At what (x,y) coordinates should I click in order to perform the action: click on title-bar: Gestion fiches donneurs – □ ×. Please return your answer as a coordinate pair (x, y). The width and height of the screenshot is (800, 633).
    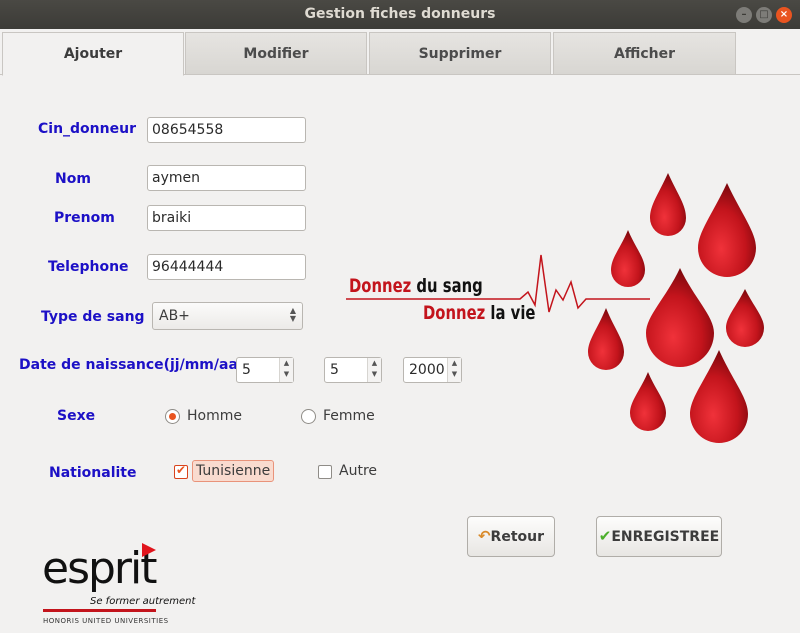
    Looking at the image, I should click on (400, 14).